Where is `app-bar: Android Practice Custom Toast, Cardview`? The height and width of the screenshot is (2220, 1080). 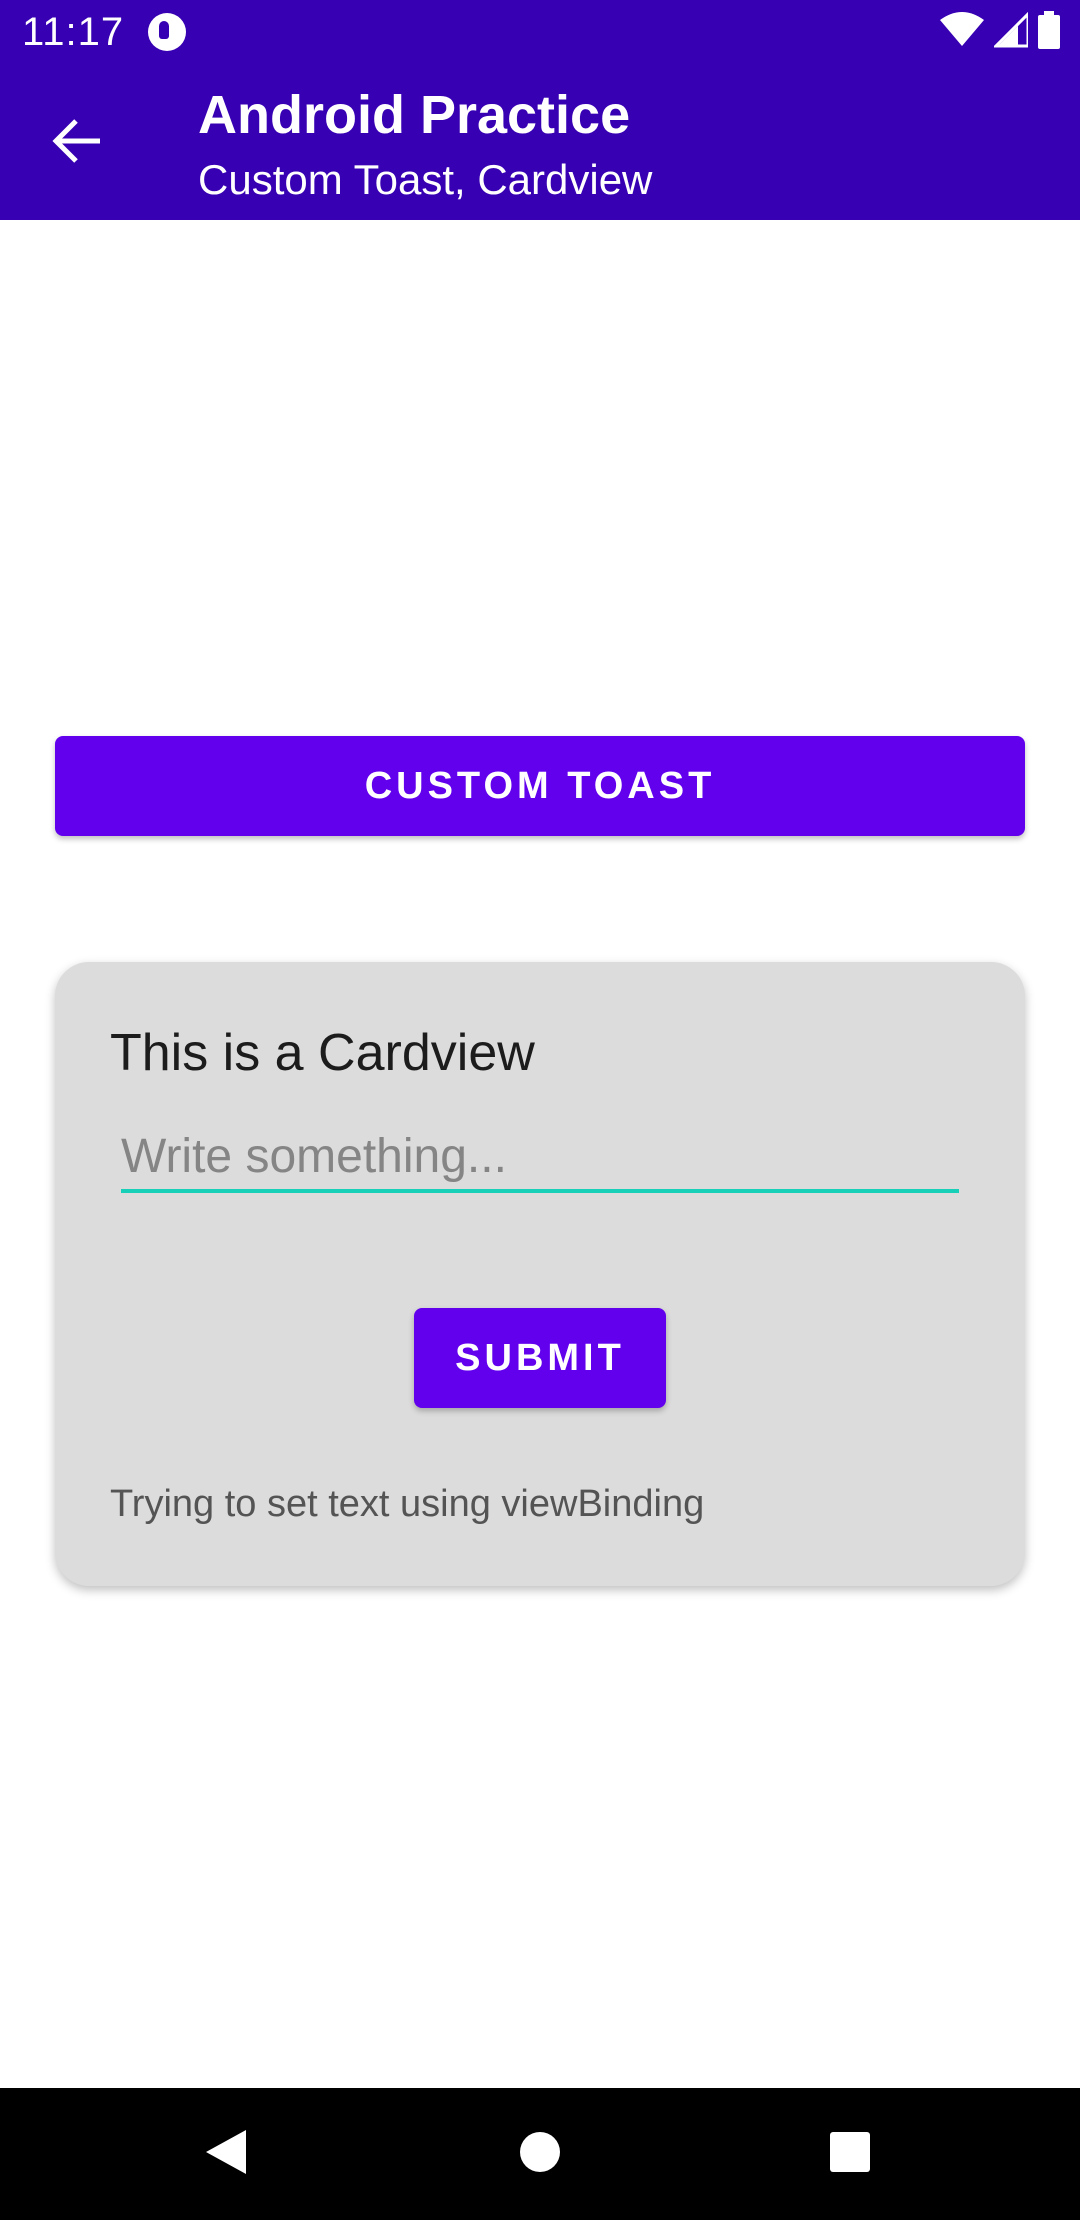
app-bar: Android Practice Custom Toast, Cardview is located at coordinates (540, 141).